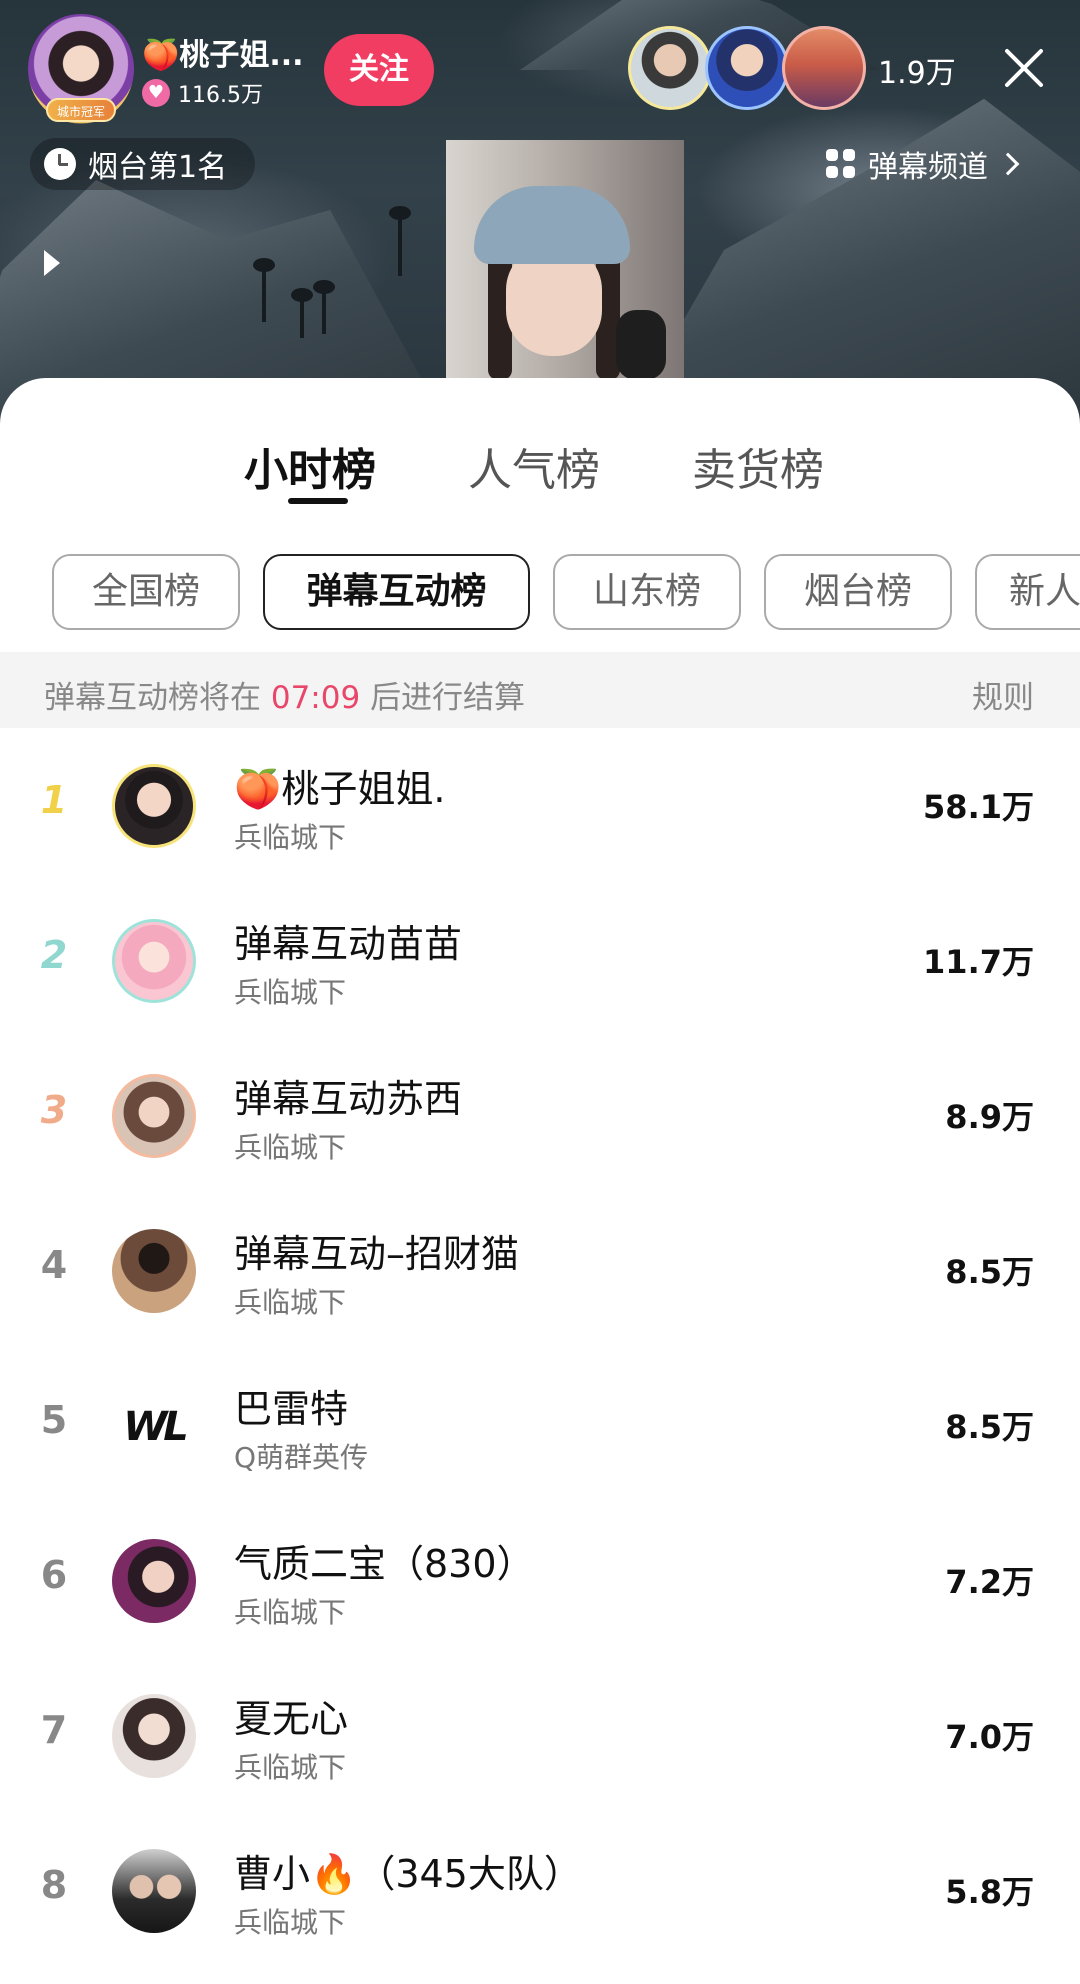  Describe the element at coordinates (978, 807) in the screenshot. I see `score: 58.1万` at that location.